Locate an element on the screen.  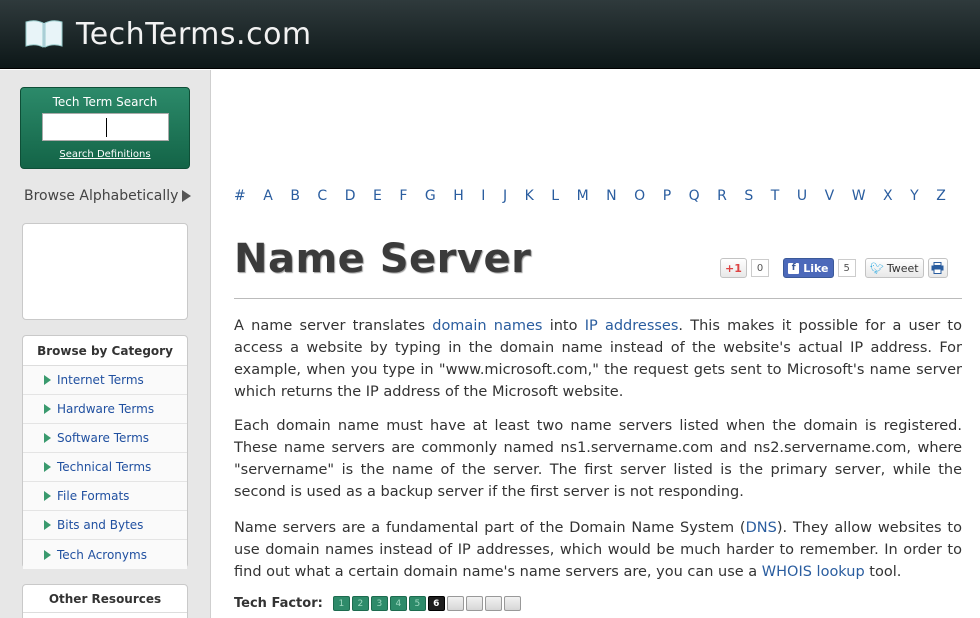
browse-alphabetically-link: Browse Alphabetically is located at coordinates (108, 196).